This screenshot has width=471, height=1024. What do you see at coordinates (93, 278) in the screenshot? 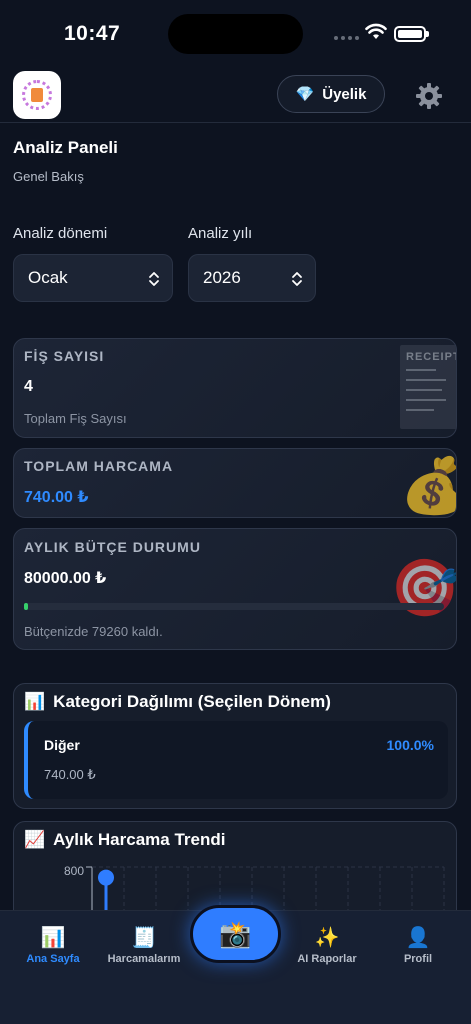
I see `period-select: Ocak` at bounding box center [93, 278].